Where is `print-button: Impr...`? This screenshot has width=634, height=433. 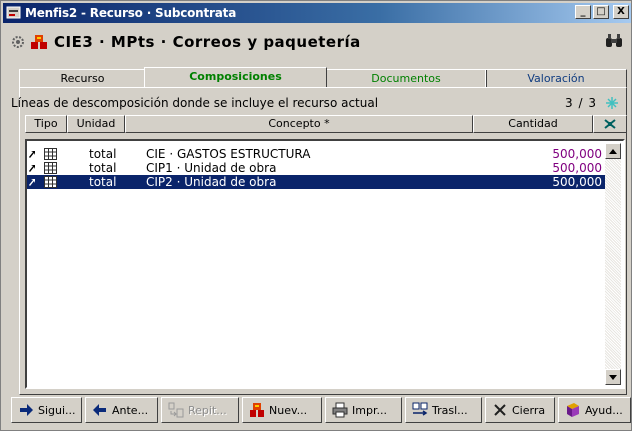 print-button: Impr... is located at coordinates (363, 410).